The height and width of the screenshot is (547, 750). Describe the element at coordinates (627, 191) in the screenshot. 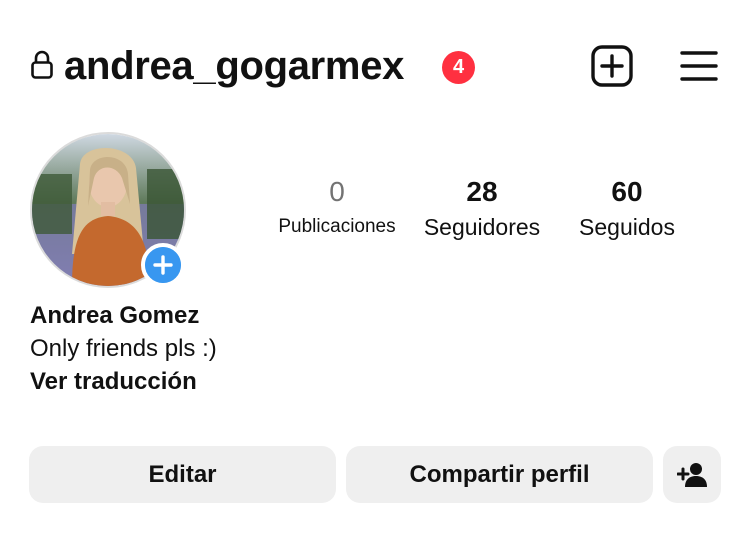

I see `stat-following-count: 60` at that location.